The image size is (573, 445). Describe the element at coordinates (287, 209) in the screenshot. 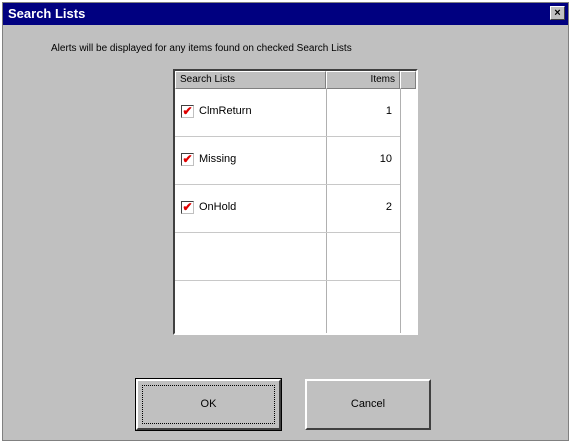

I see `table-row: ✔ OnHold 2` at that location.